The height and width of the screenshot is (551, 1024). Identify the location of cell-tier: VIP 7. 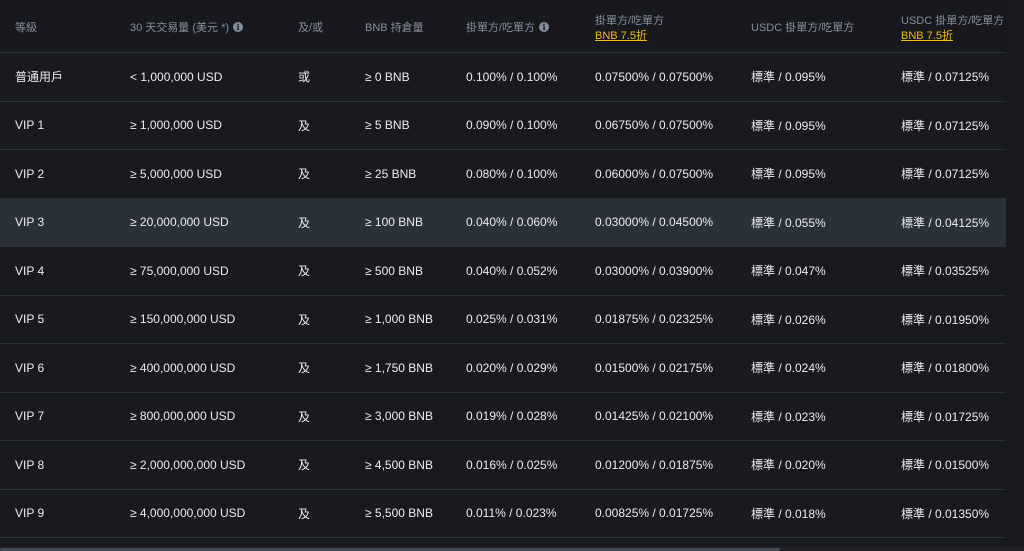
(30, 416).